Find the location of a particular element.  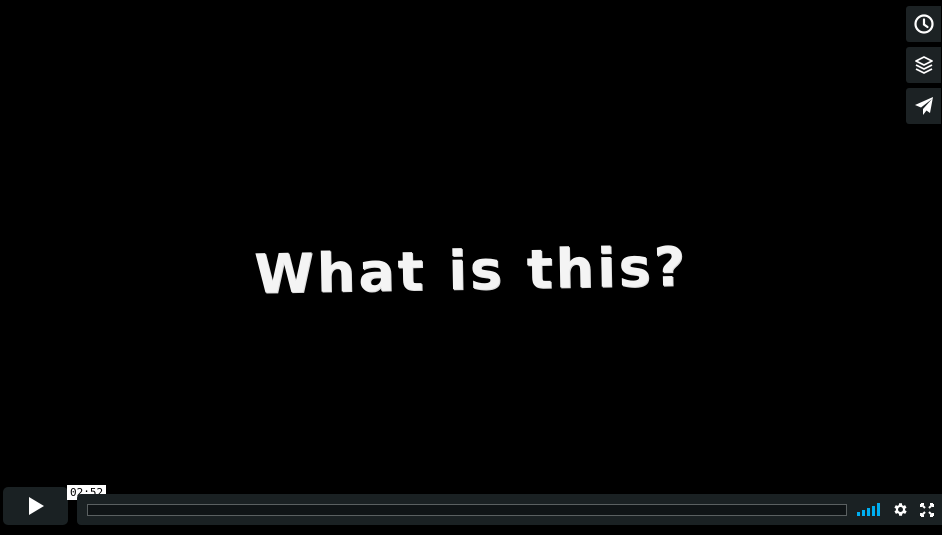

gear-icon is located at coordinates (900, 509).